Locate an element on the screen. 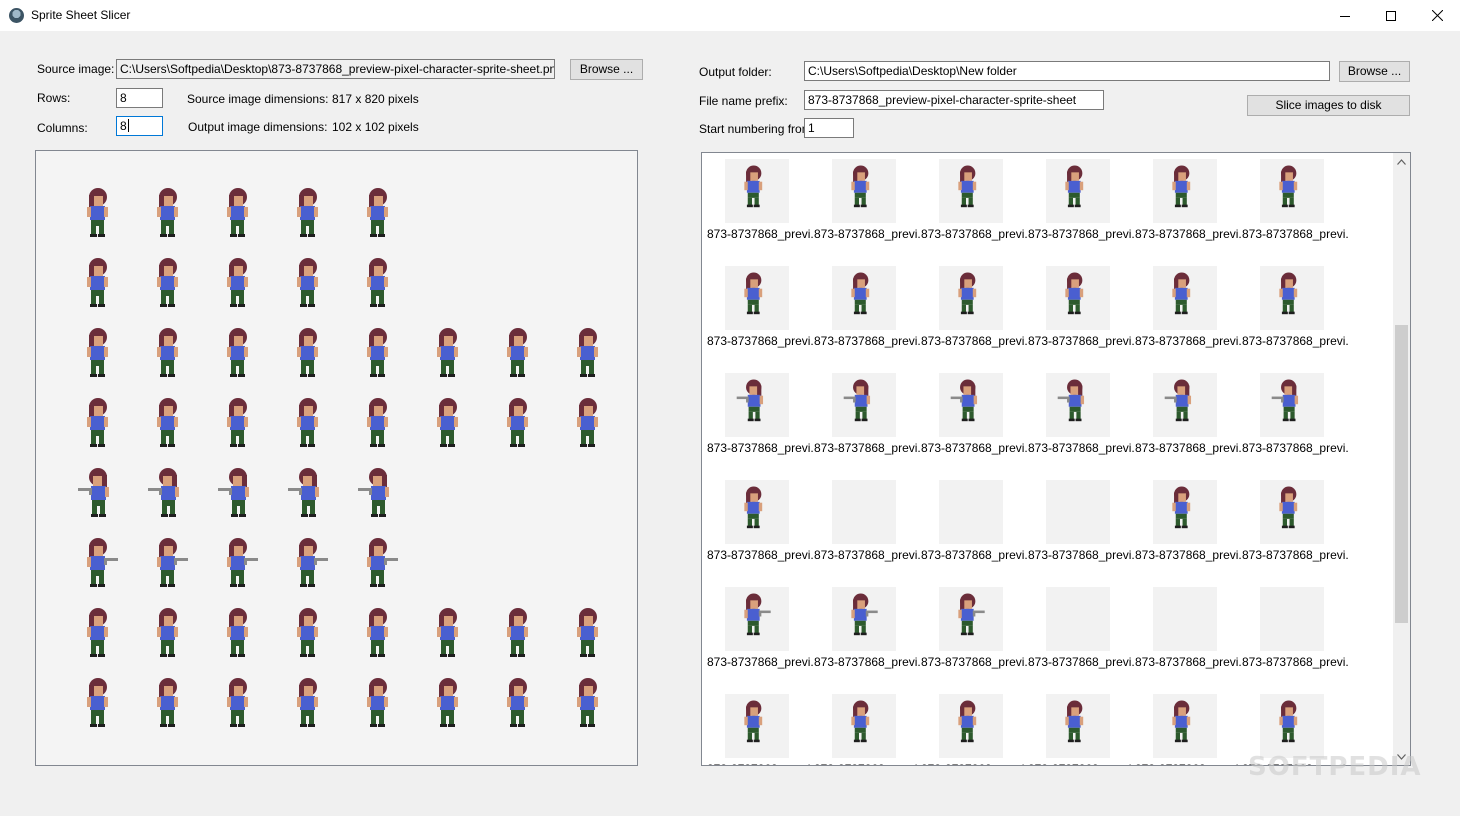 This screenshot has height=816, width=1460. close-button is located at coordinates (1437, 15).